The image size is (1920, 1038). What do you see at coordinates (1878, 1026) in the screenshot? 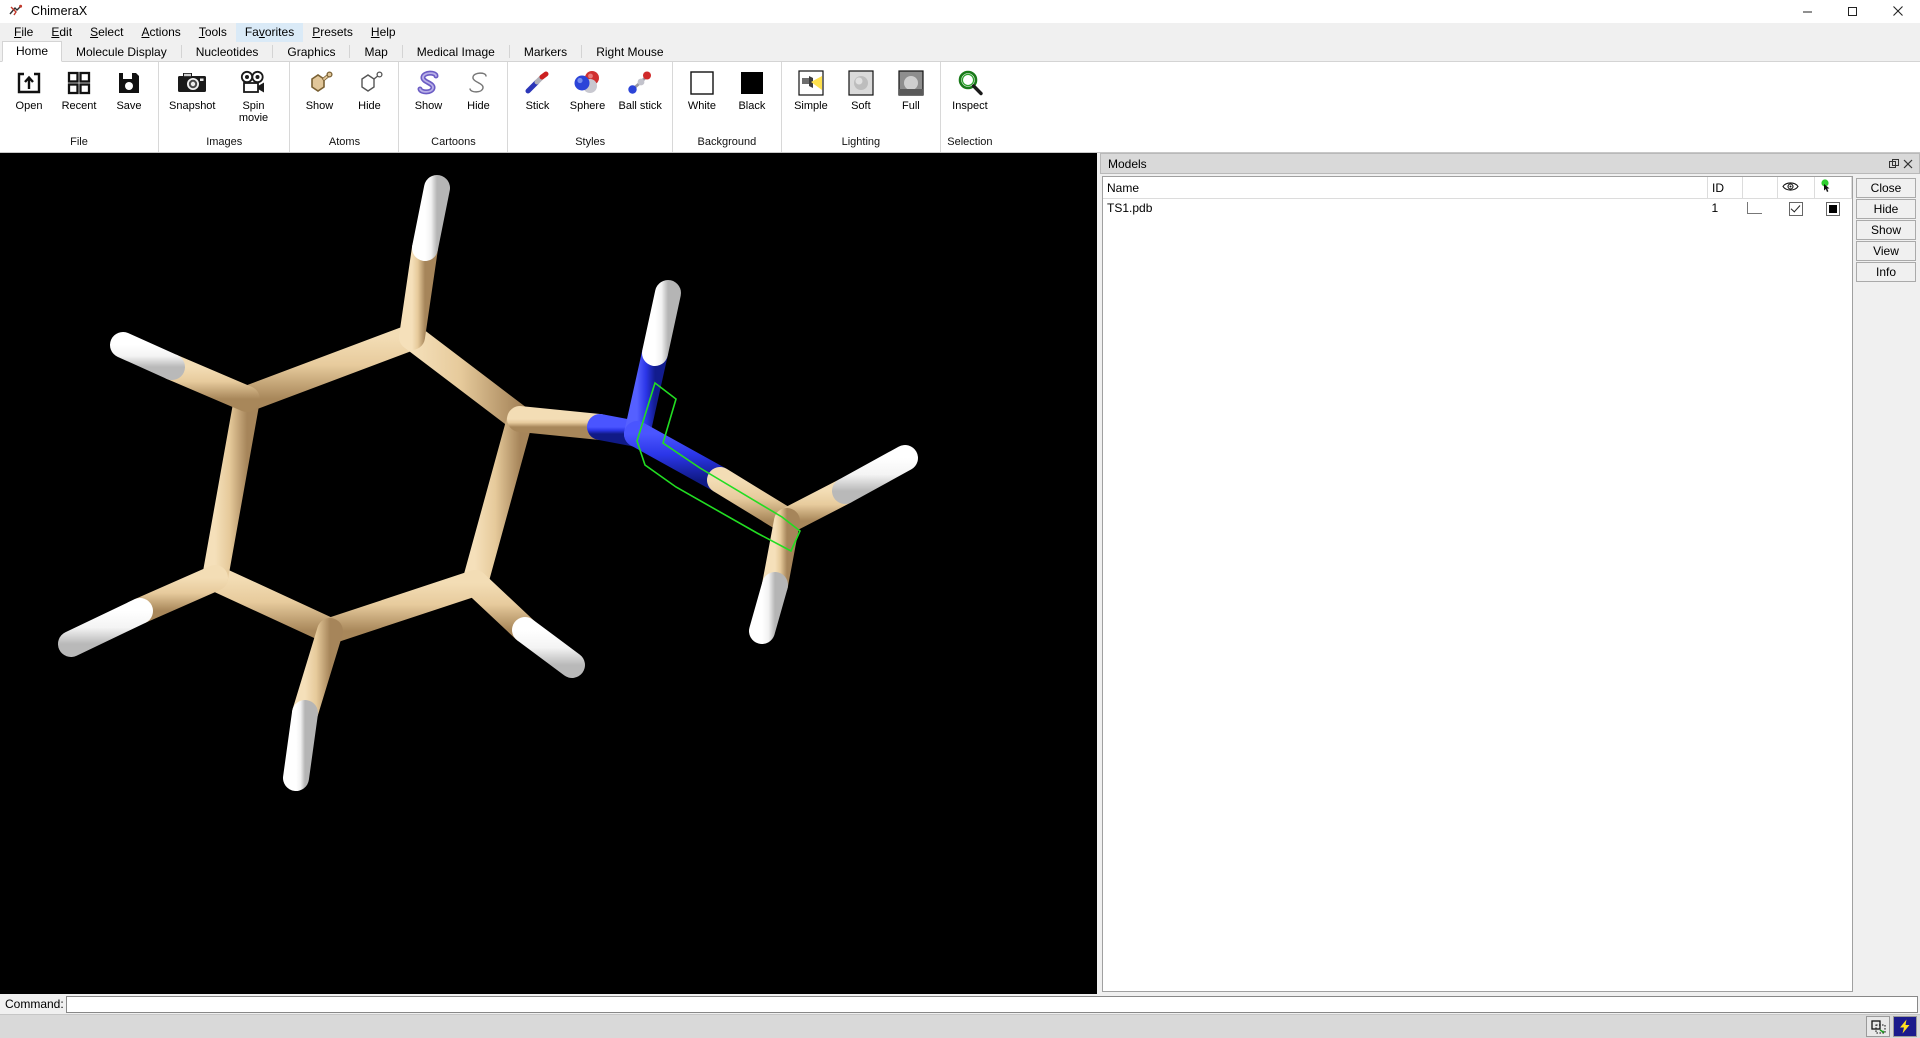
I see `resize-region-icon` at bounding box center [1878, 1026].